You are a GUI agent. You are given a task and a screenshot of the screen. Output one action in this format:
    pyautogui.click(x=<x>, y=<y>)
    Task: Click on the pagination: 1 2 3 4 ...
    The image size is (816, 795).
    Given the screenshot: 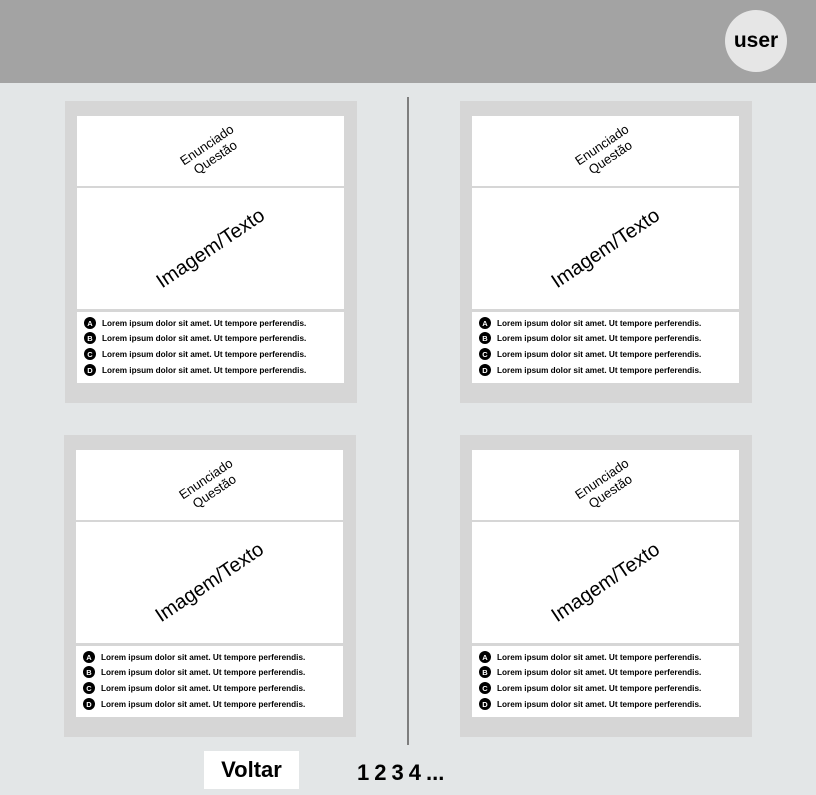 What is the action you would take?
    pyautogui.click(x=403, y=773)
    